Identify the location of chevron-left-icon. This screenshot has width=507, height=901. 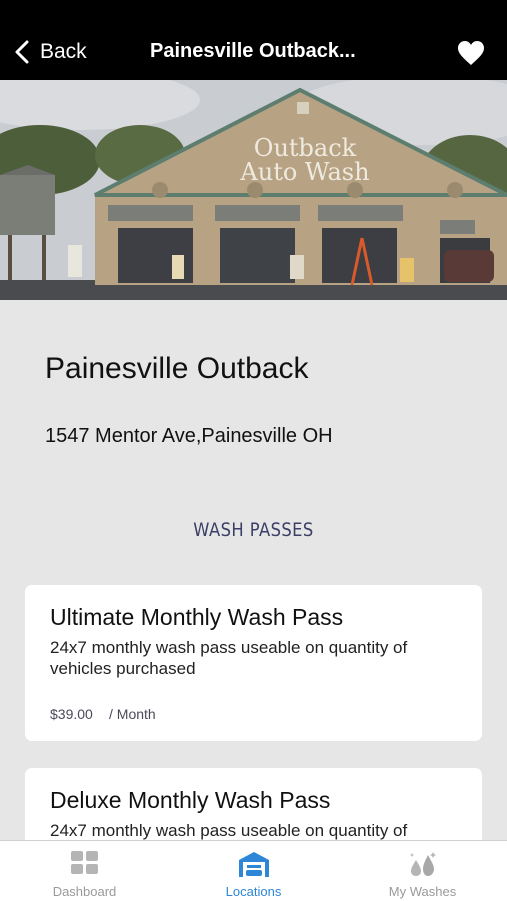
(22, 52).